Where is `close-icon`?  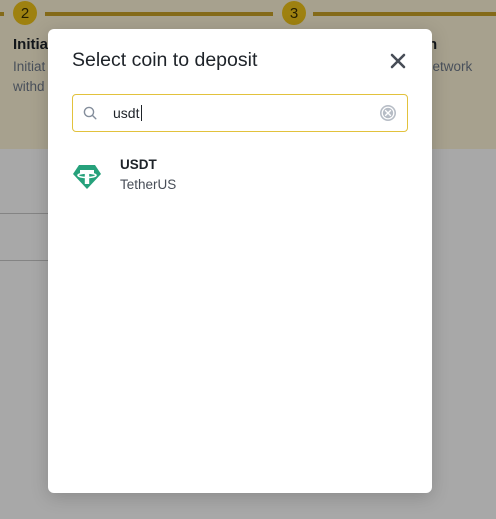
close-icon is located at coordinates (398, 61).